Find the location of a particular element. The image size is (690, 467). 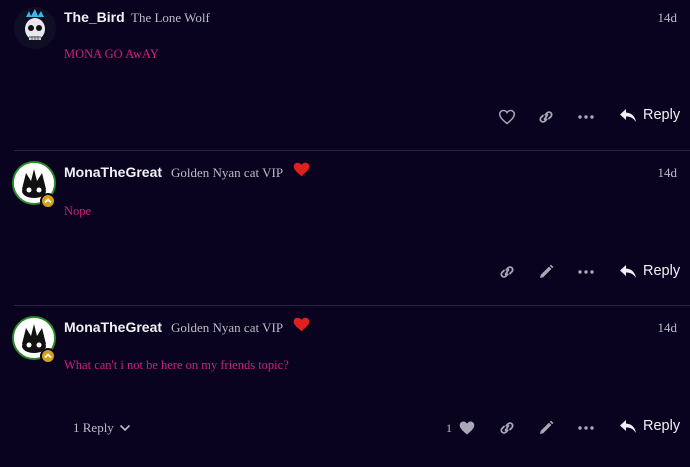

post-content: Nope is located at coordinates (78, 211).